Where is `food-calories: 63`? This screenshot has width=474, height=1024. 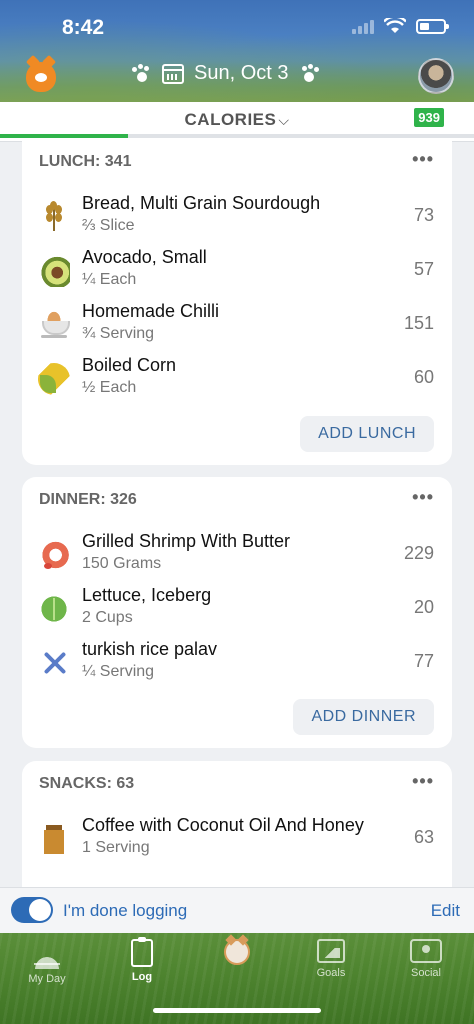 food-calories: 63 is located at coordinates (423, 837).